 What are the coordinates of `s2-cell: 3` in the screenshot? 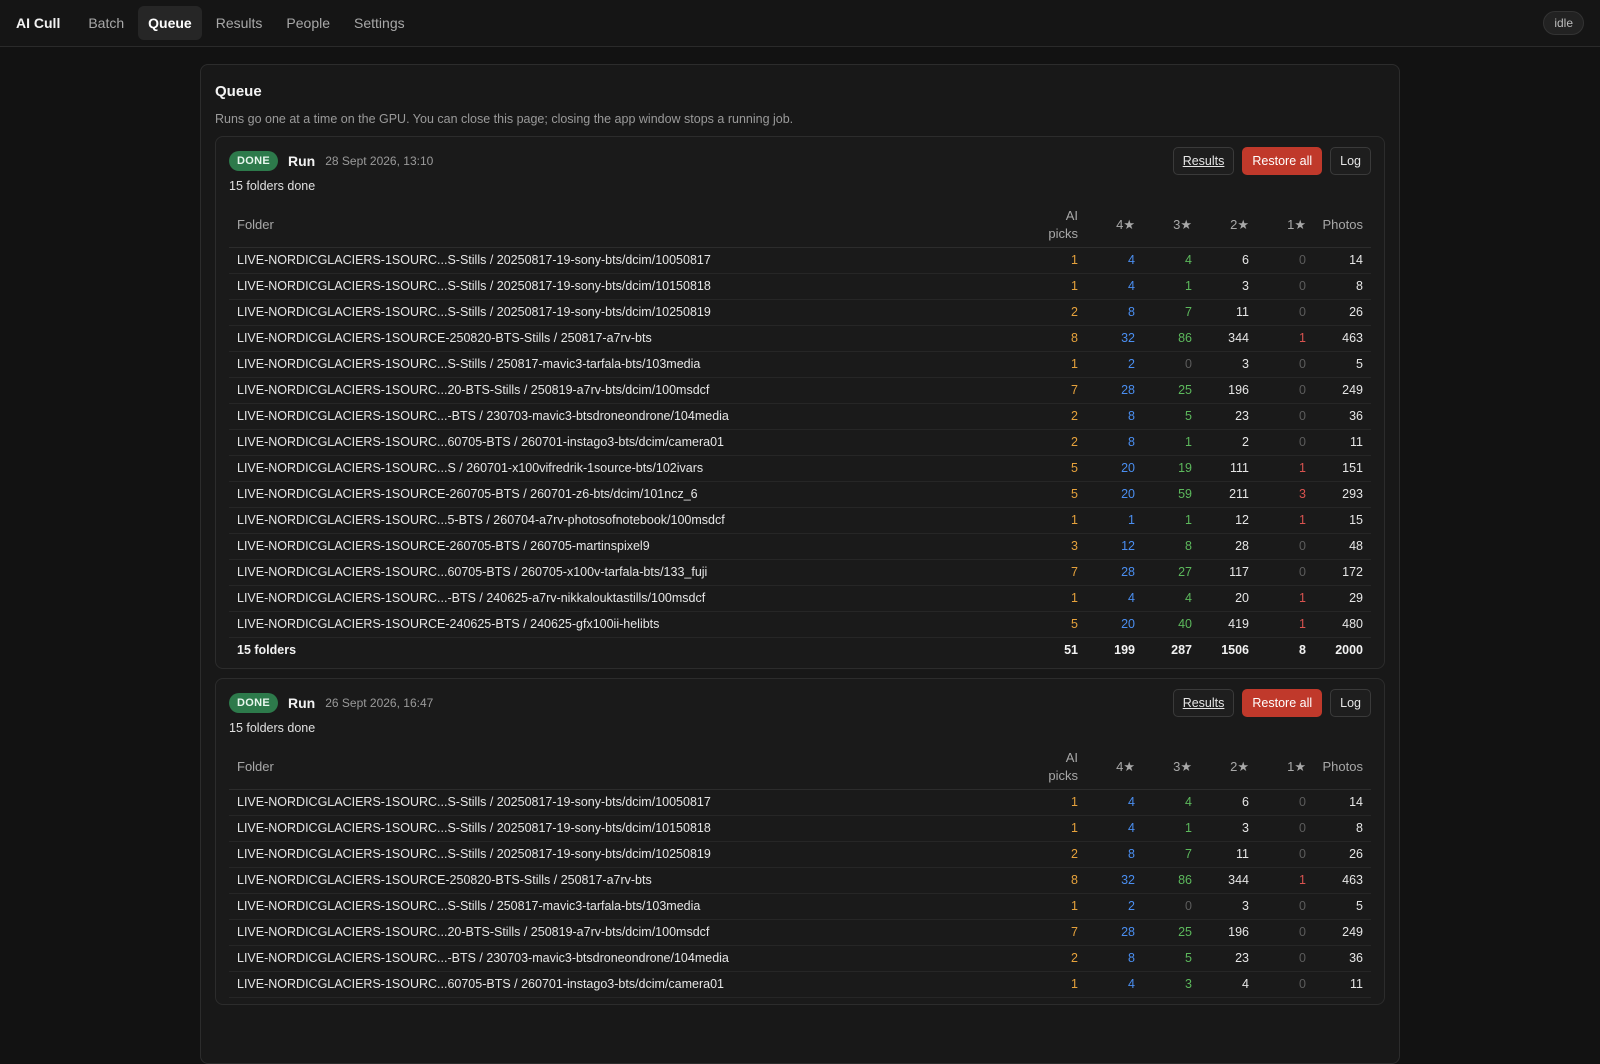 It's located at (1228, 906).